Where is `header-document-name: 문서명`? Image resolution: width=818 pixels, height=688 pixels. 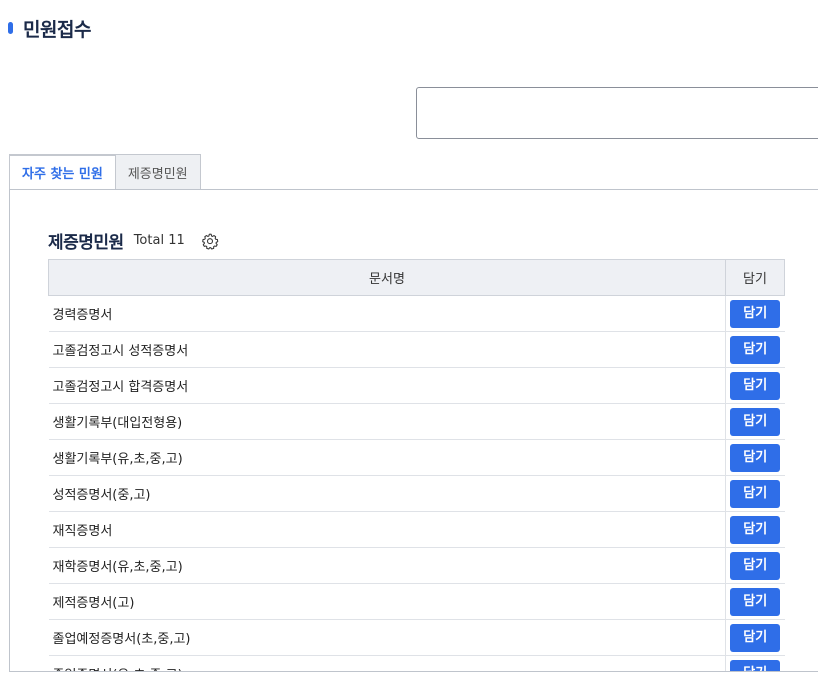 header-document-name: 문서명 is located at coordinates (387, 277).